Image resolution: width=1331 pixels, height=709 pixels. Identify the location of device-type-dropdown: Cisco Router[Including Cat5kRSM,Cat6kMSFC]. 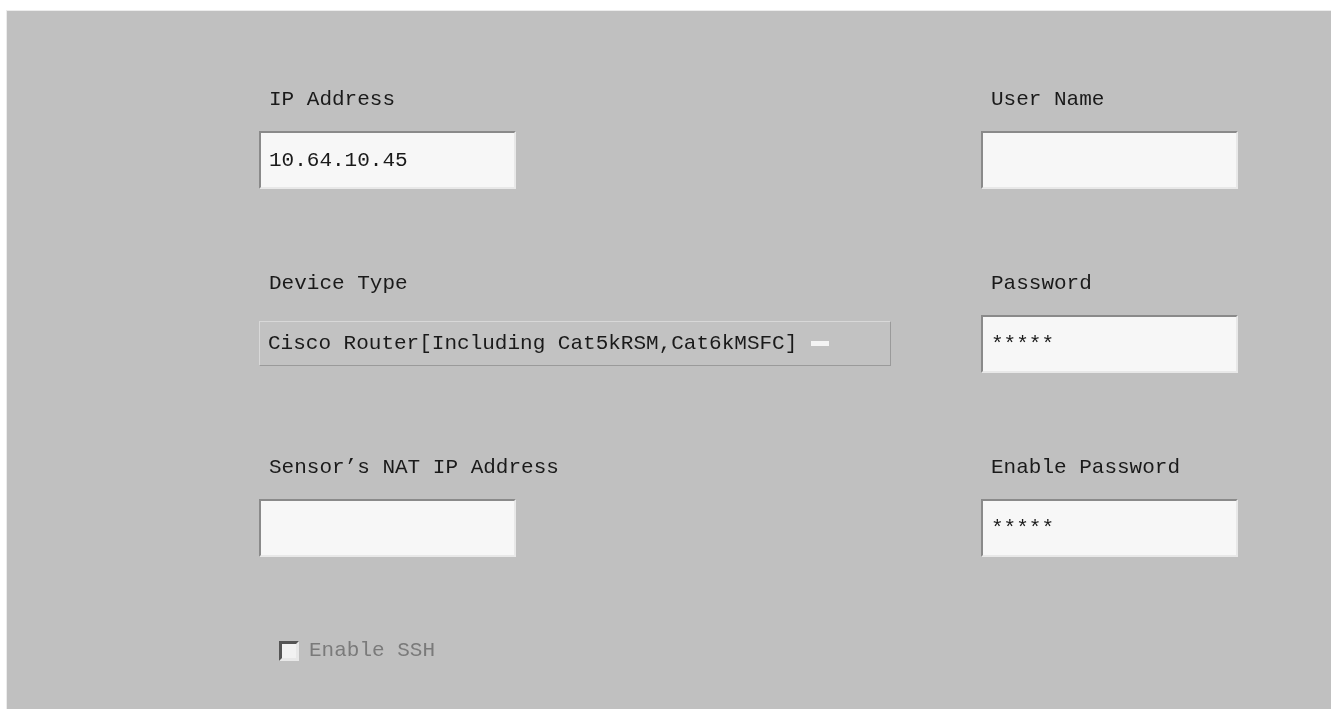
(575, 343).